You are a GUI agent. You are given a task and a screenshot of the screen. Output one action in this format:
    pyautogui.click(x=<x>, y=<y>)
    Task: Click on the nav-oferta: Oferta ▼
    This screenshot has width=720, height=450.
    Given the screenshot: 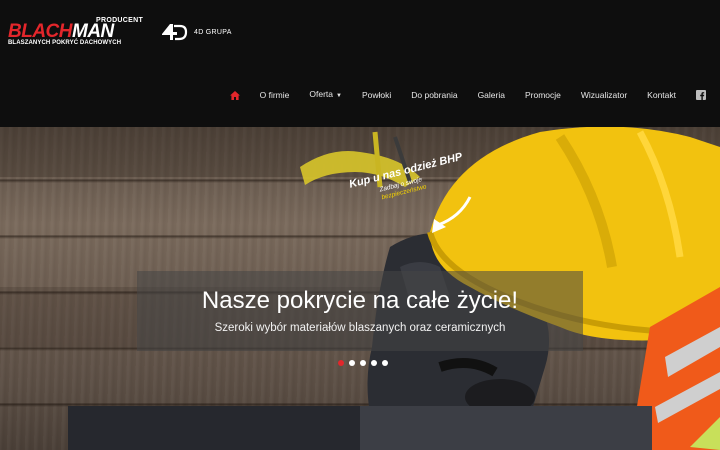 What is the action you would take?
    pyautogui.click(x=325, y=95)
    